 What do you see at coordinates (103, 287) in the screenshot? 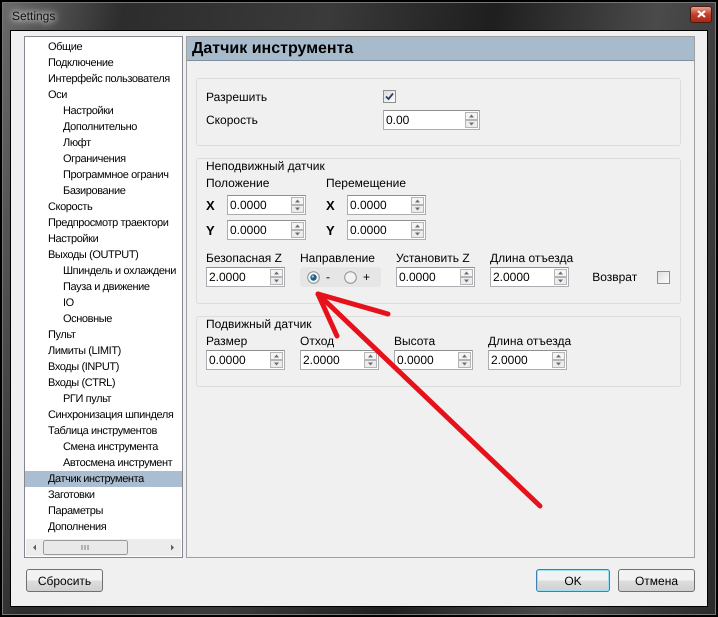
I see `tree-item: Пауза и движение` at bounding box center [103, 287].